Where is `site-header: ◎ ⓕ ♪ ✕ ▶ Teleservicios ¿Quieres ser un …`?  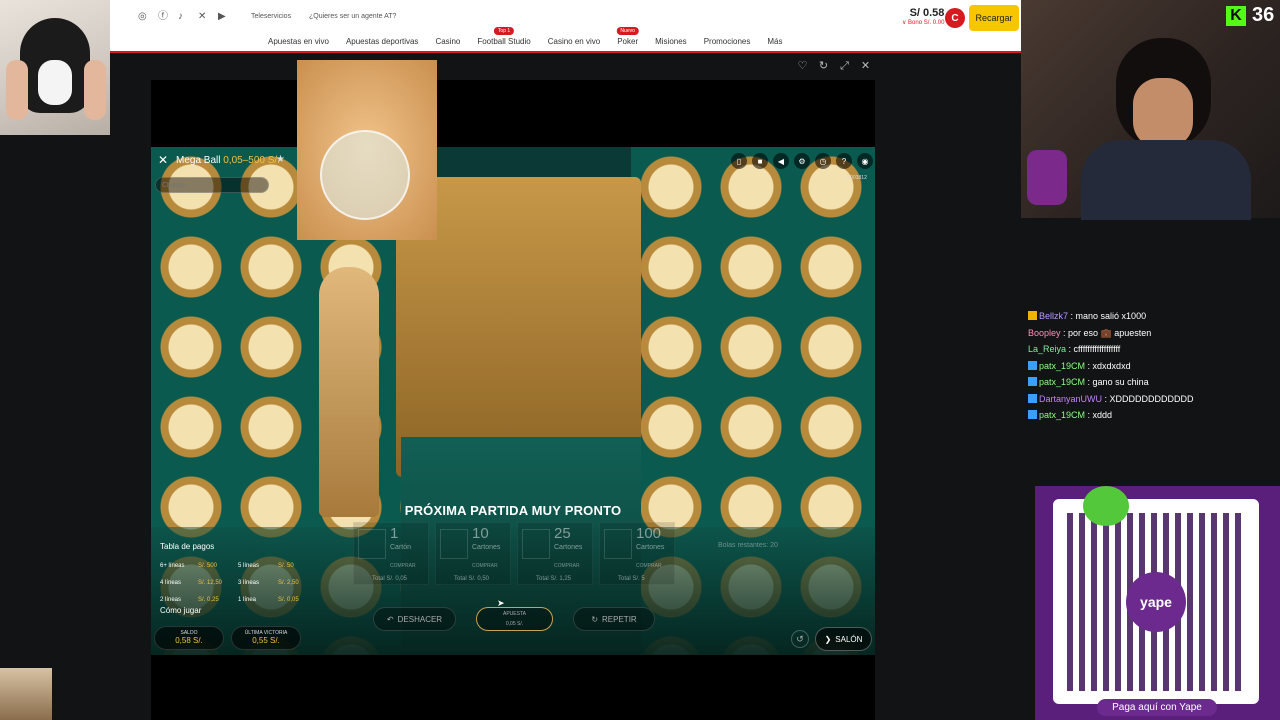
site-header: ◎ ⓕ ♪ ✕ ▶ Teleservicios ¿Quieres ser un … is located at coordinates (565, 26).